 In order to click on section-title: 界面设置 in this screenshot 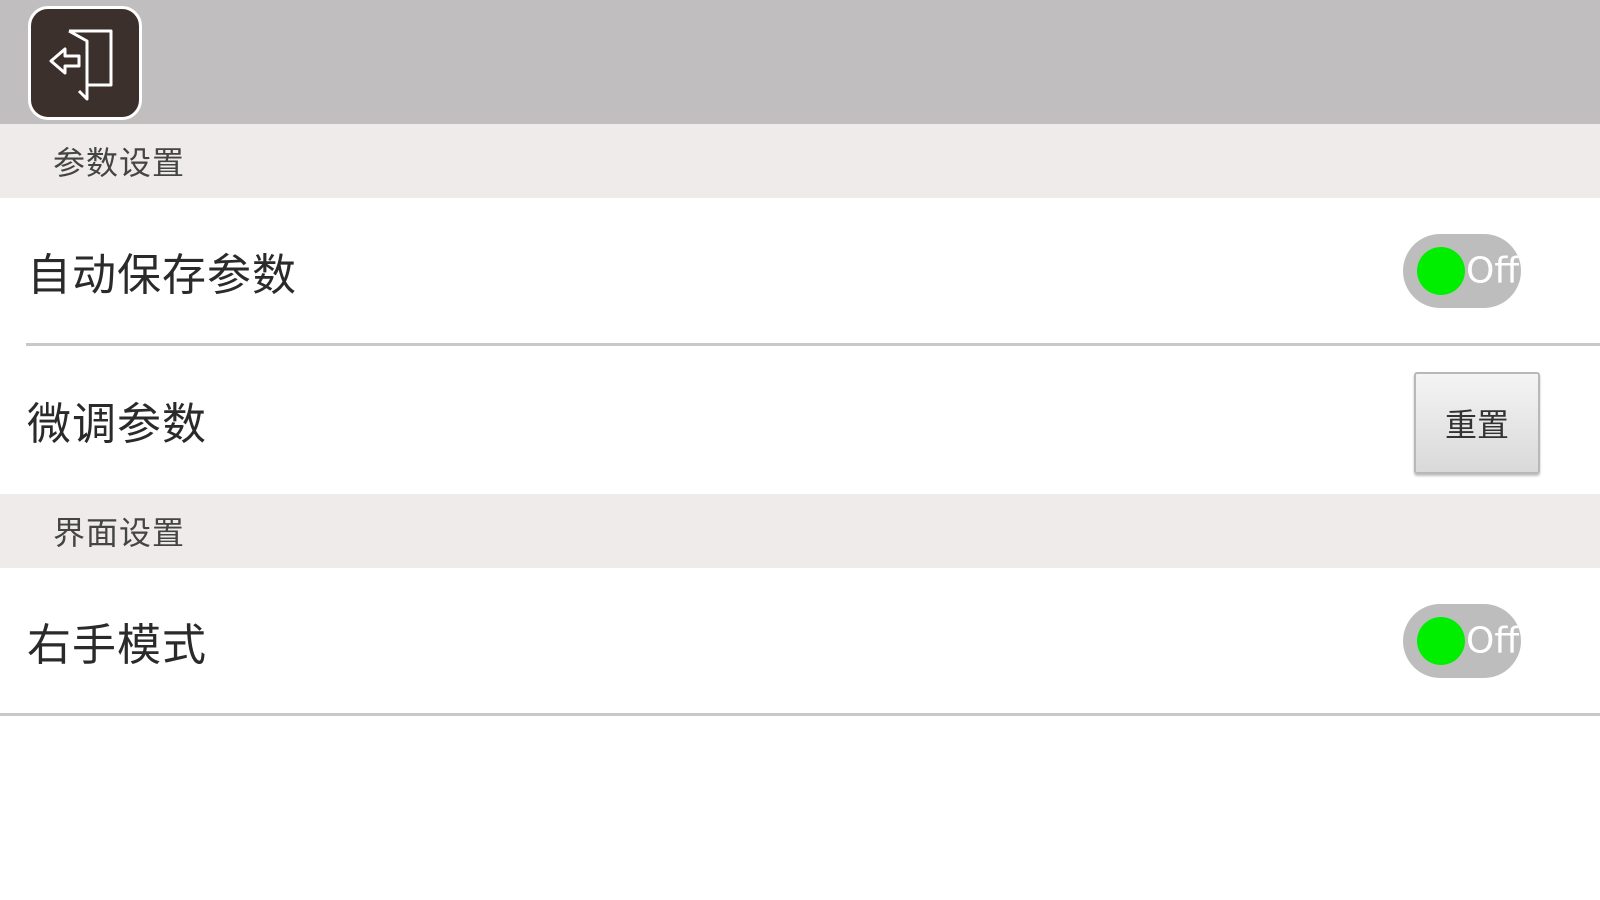, I will do `click(119, 533)`.